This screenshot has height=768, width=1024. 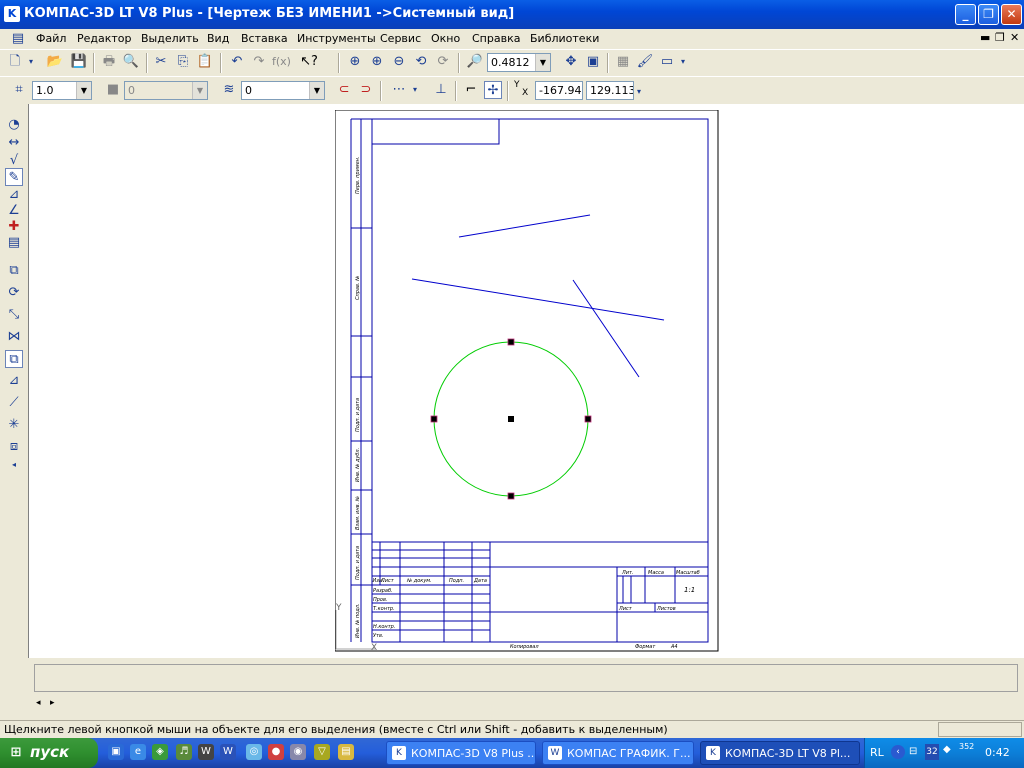 What do you see at coordinates (281, 62) in the screenshot?
I see `function-icon: f(x)` at bounding box center [281, 62].